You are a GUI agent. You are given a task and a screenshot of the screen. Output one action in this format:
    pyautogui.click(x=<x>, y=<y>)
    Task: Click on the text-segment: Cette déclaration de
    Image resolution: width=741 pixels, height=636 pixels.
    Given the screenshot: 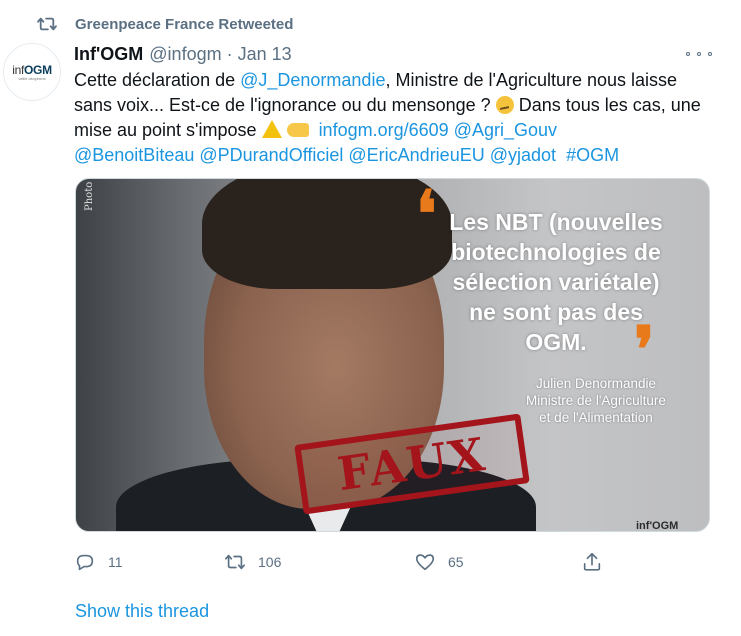 What is the action you would take?
    pyautogui.click(x=157, y=80)
    